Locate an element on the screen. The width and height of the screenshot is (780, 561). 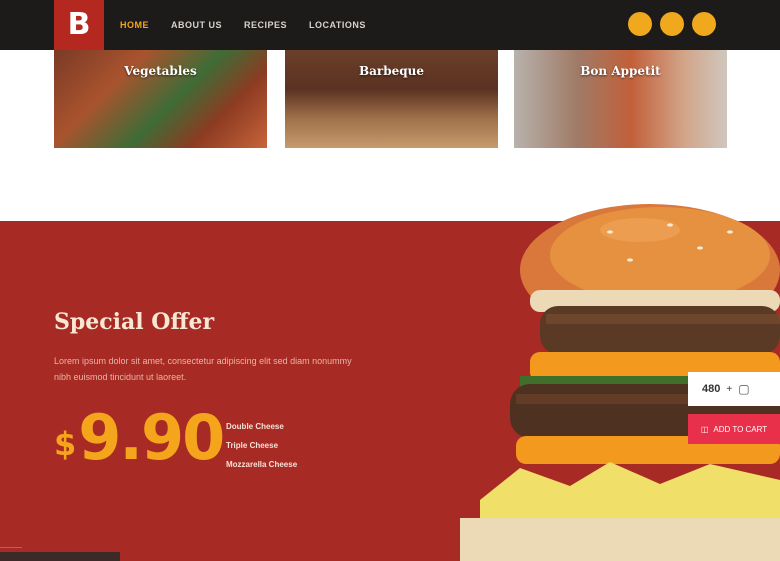
top-navigation-bar: B HOME ABOUT US RECIPES LOCATIONS is located at coordinates (390, 25).